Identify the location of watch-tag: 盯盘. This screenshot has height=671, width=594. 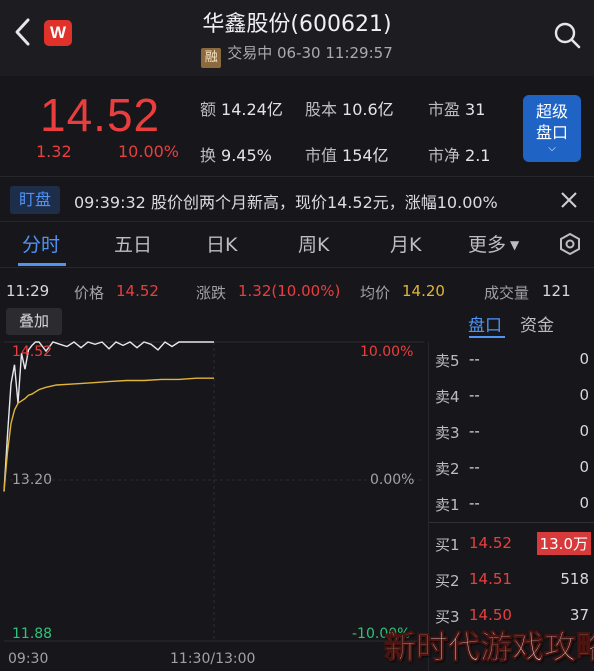
(35, 200).